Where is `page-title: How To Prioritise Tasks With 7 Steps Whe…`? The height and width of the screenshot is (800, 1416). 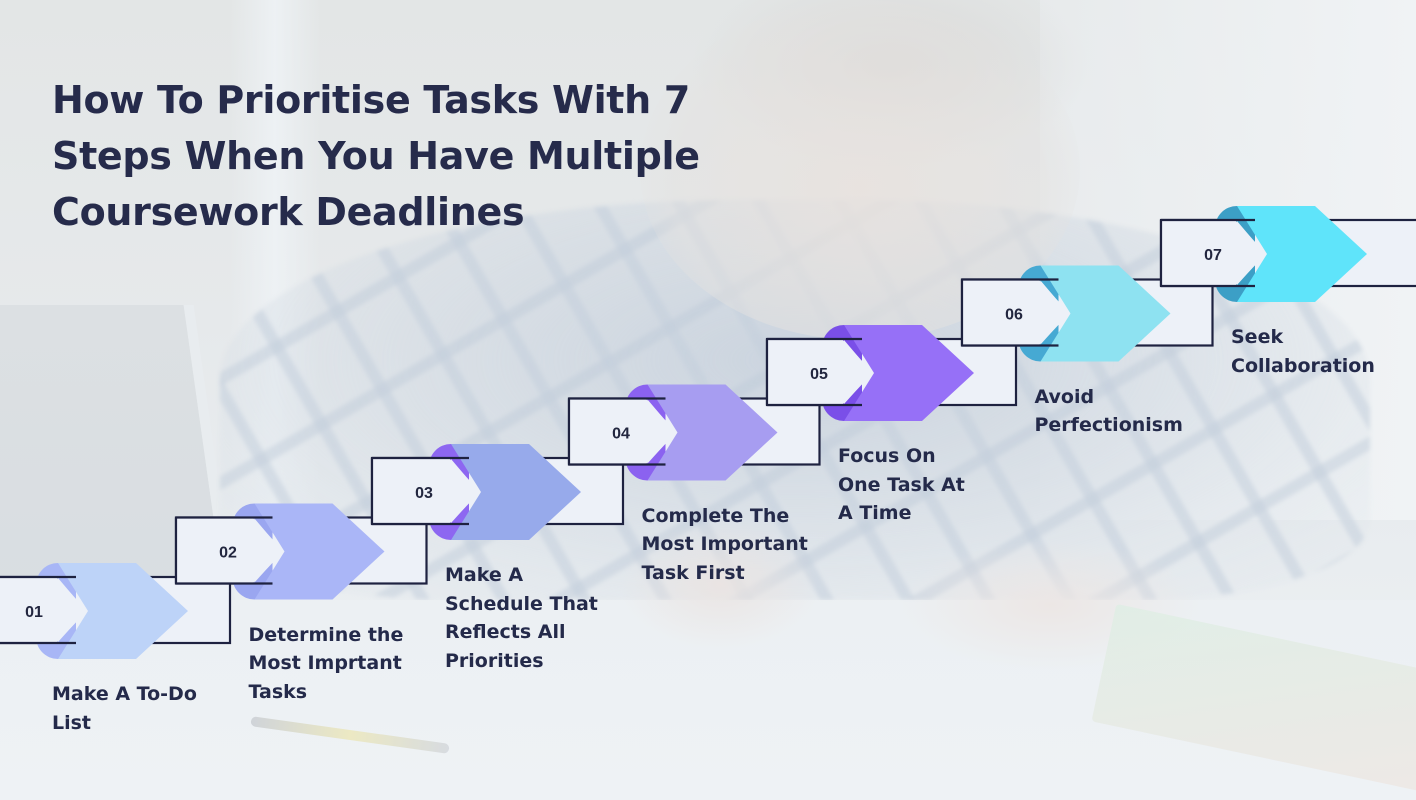 page-title: How To Prioritise Tasks With 7 Steps Whe… is located at coordinates (402, 156).